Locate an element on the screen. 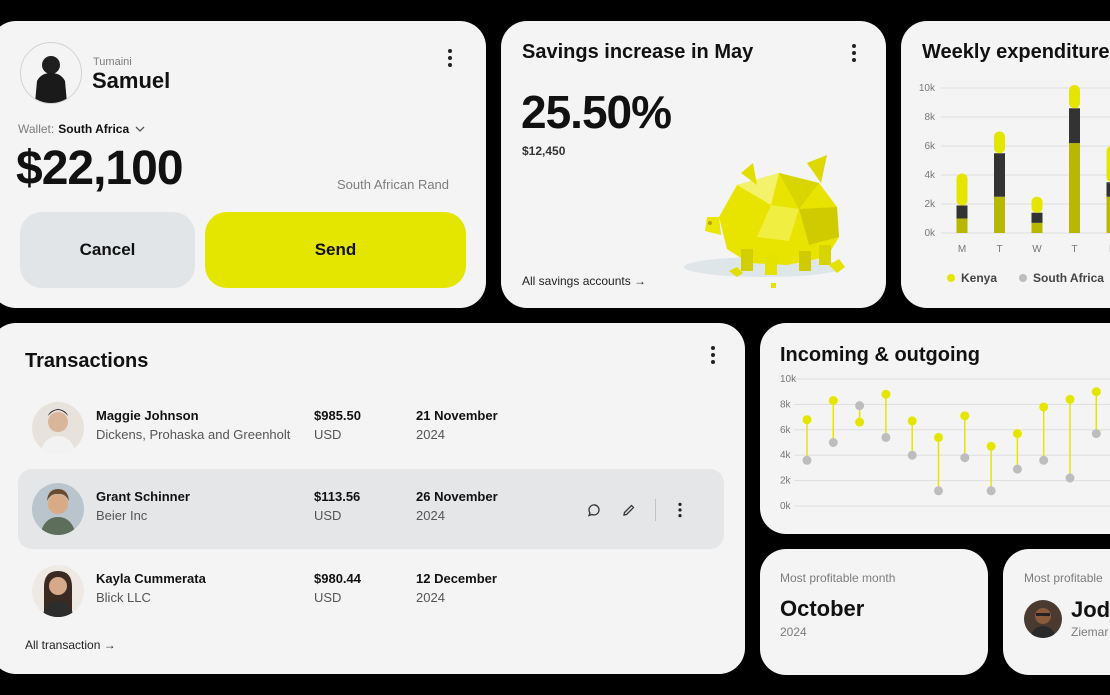 This screenshot has width=1110, height=695. cancel-button: Cancel is located at coordinates (107, 250).